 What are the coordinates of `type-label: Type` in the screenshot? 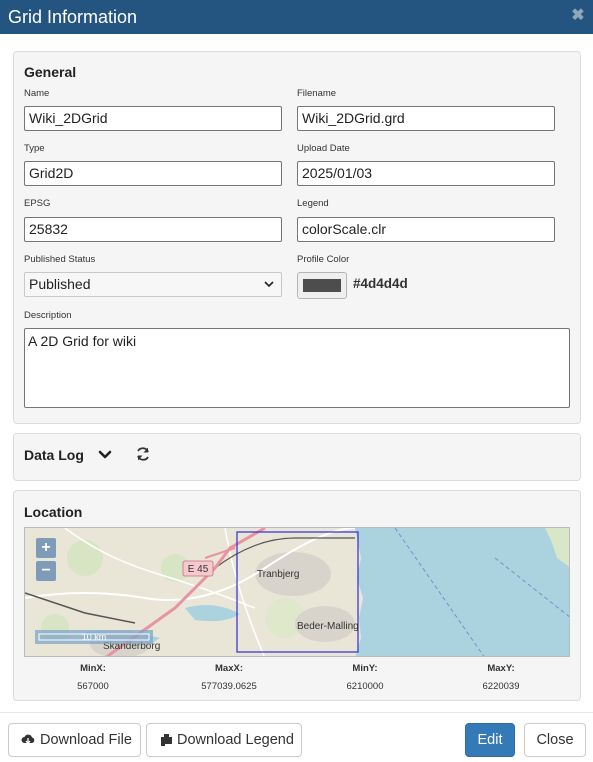 It's located at (34, 148).